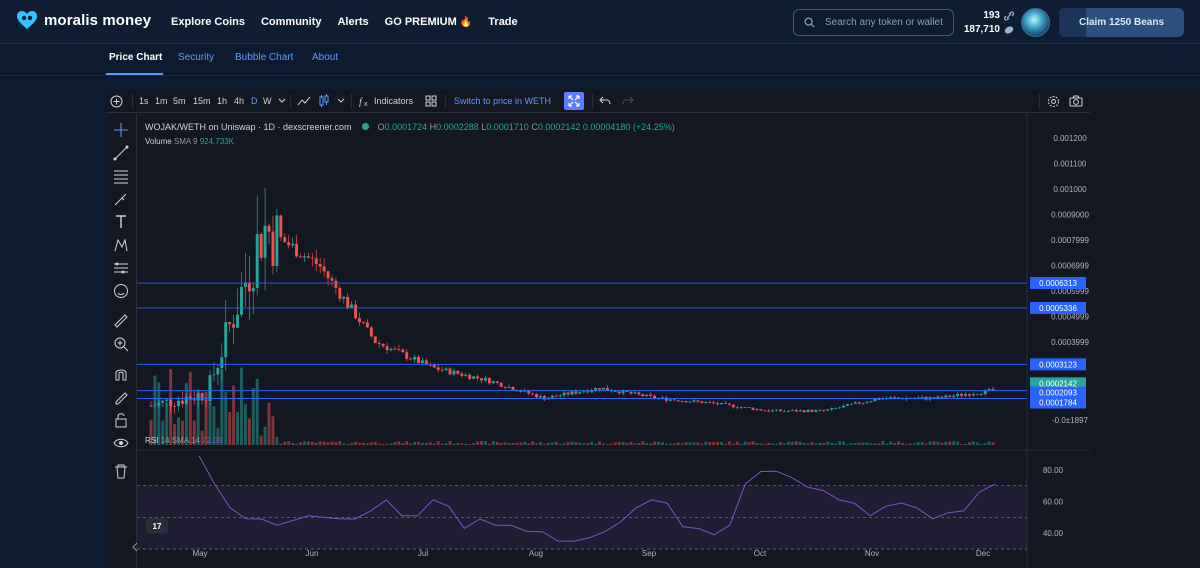  I want to click on nav-go-premium: GO PREMIUM 🔥, so click(429, 22).